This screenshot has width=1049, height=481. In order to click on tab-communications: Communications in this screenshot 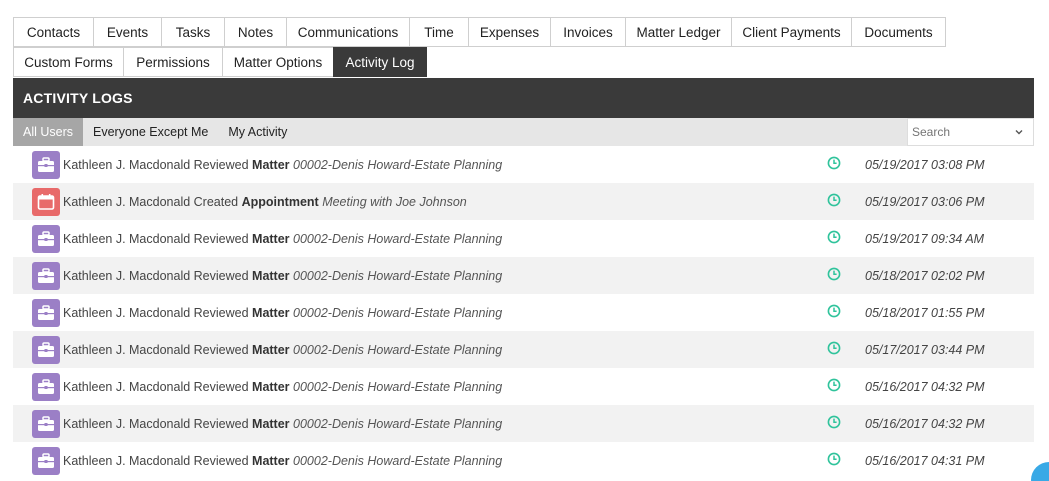, I will do `click(348, 32)`.